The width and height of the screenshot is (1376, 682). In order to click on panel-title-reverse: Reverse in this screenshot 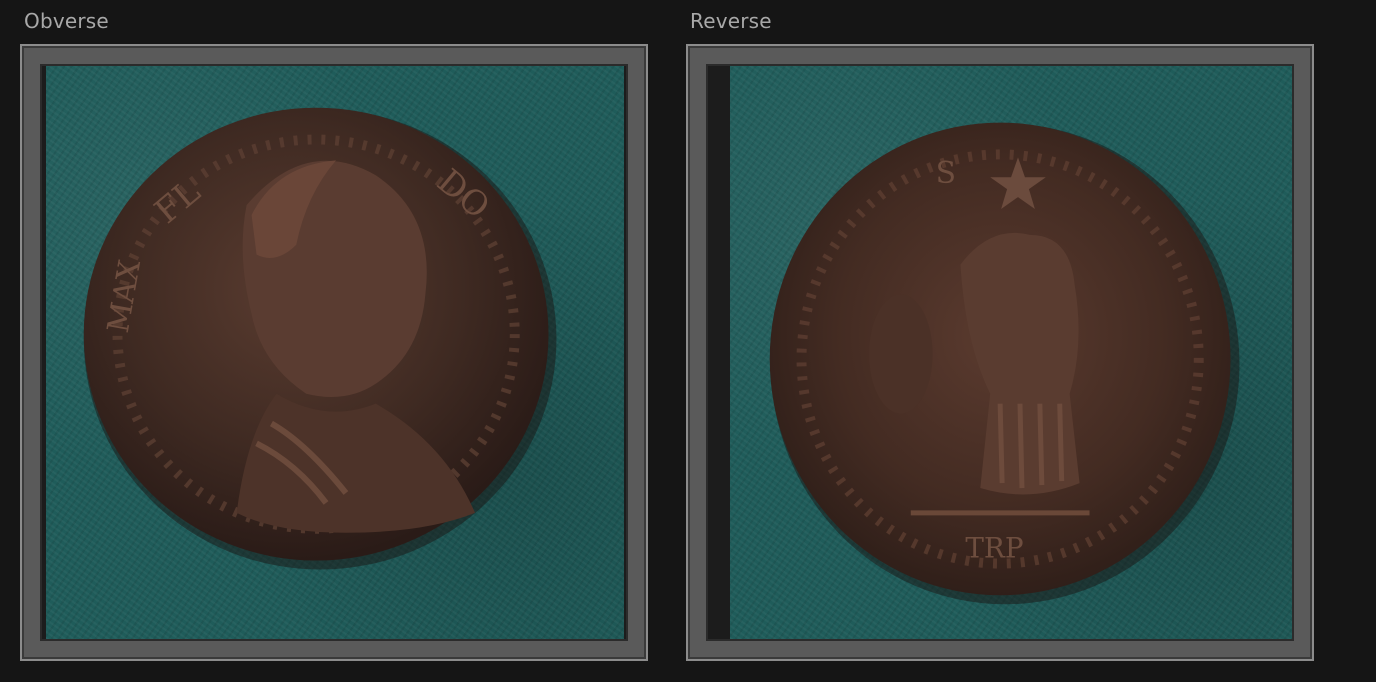, I will do `click(731, 21)`.